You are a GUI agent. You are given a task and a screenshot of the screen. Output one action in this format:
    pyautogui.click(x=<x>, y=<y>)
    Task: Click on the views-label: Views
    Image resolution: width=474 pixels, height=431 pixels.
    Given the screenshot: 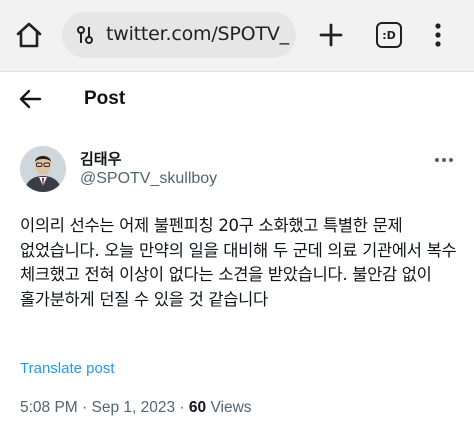 What is the action you would take?
    pyautogui.click(x=229, y=407)
    